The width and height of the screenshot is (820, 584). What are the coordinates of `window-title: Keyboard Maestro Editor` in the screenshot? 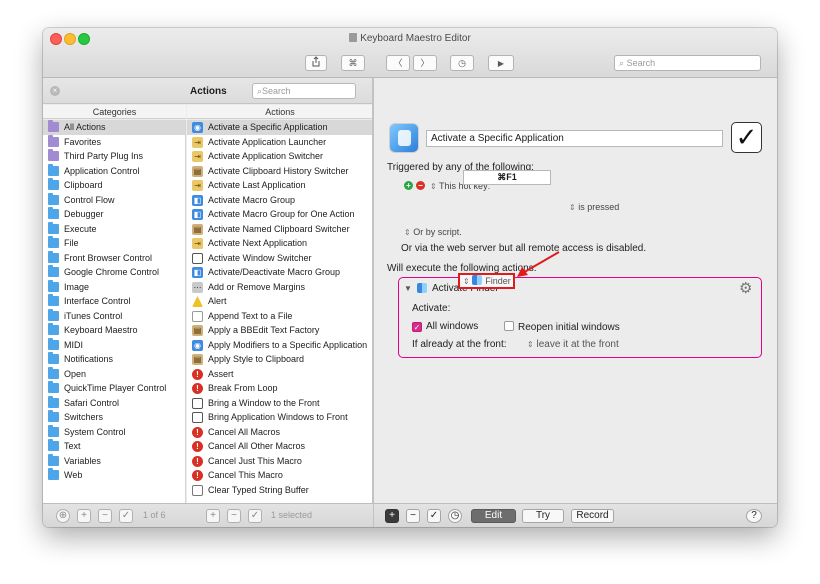 It's located at (410, 38).